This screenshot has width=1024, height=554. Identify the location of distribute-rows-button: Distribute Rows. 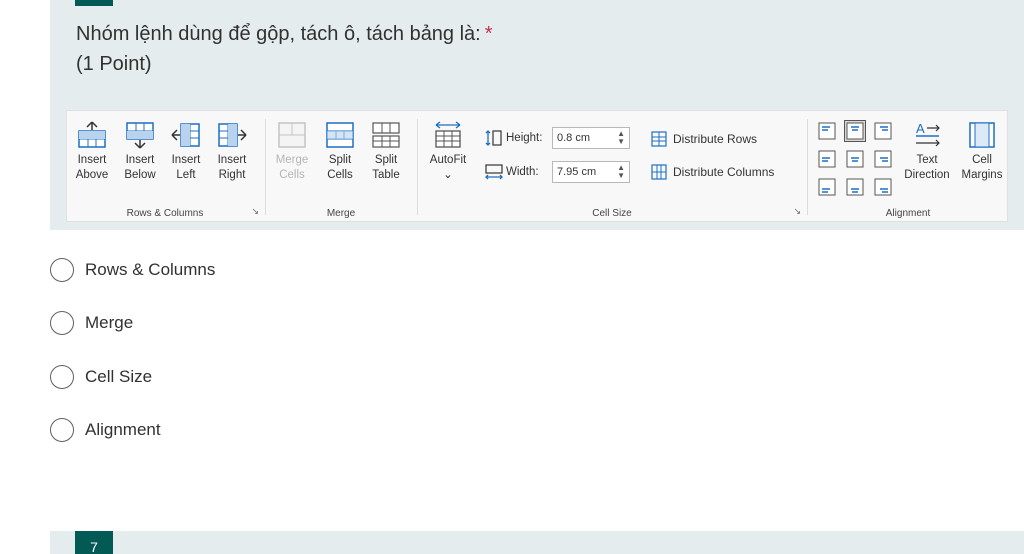
(704, 139).